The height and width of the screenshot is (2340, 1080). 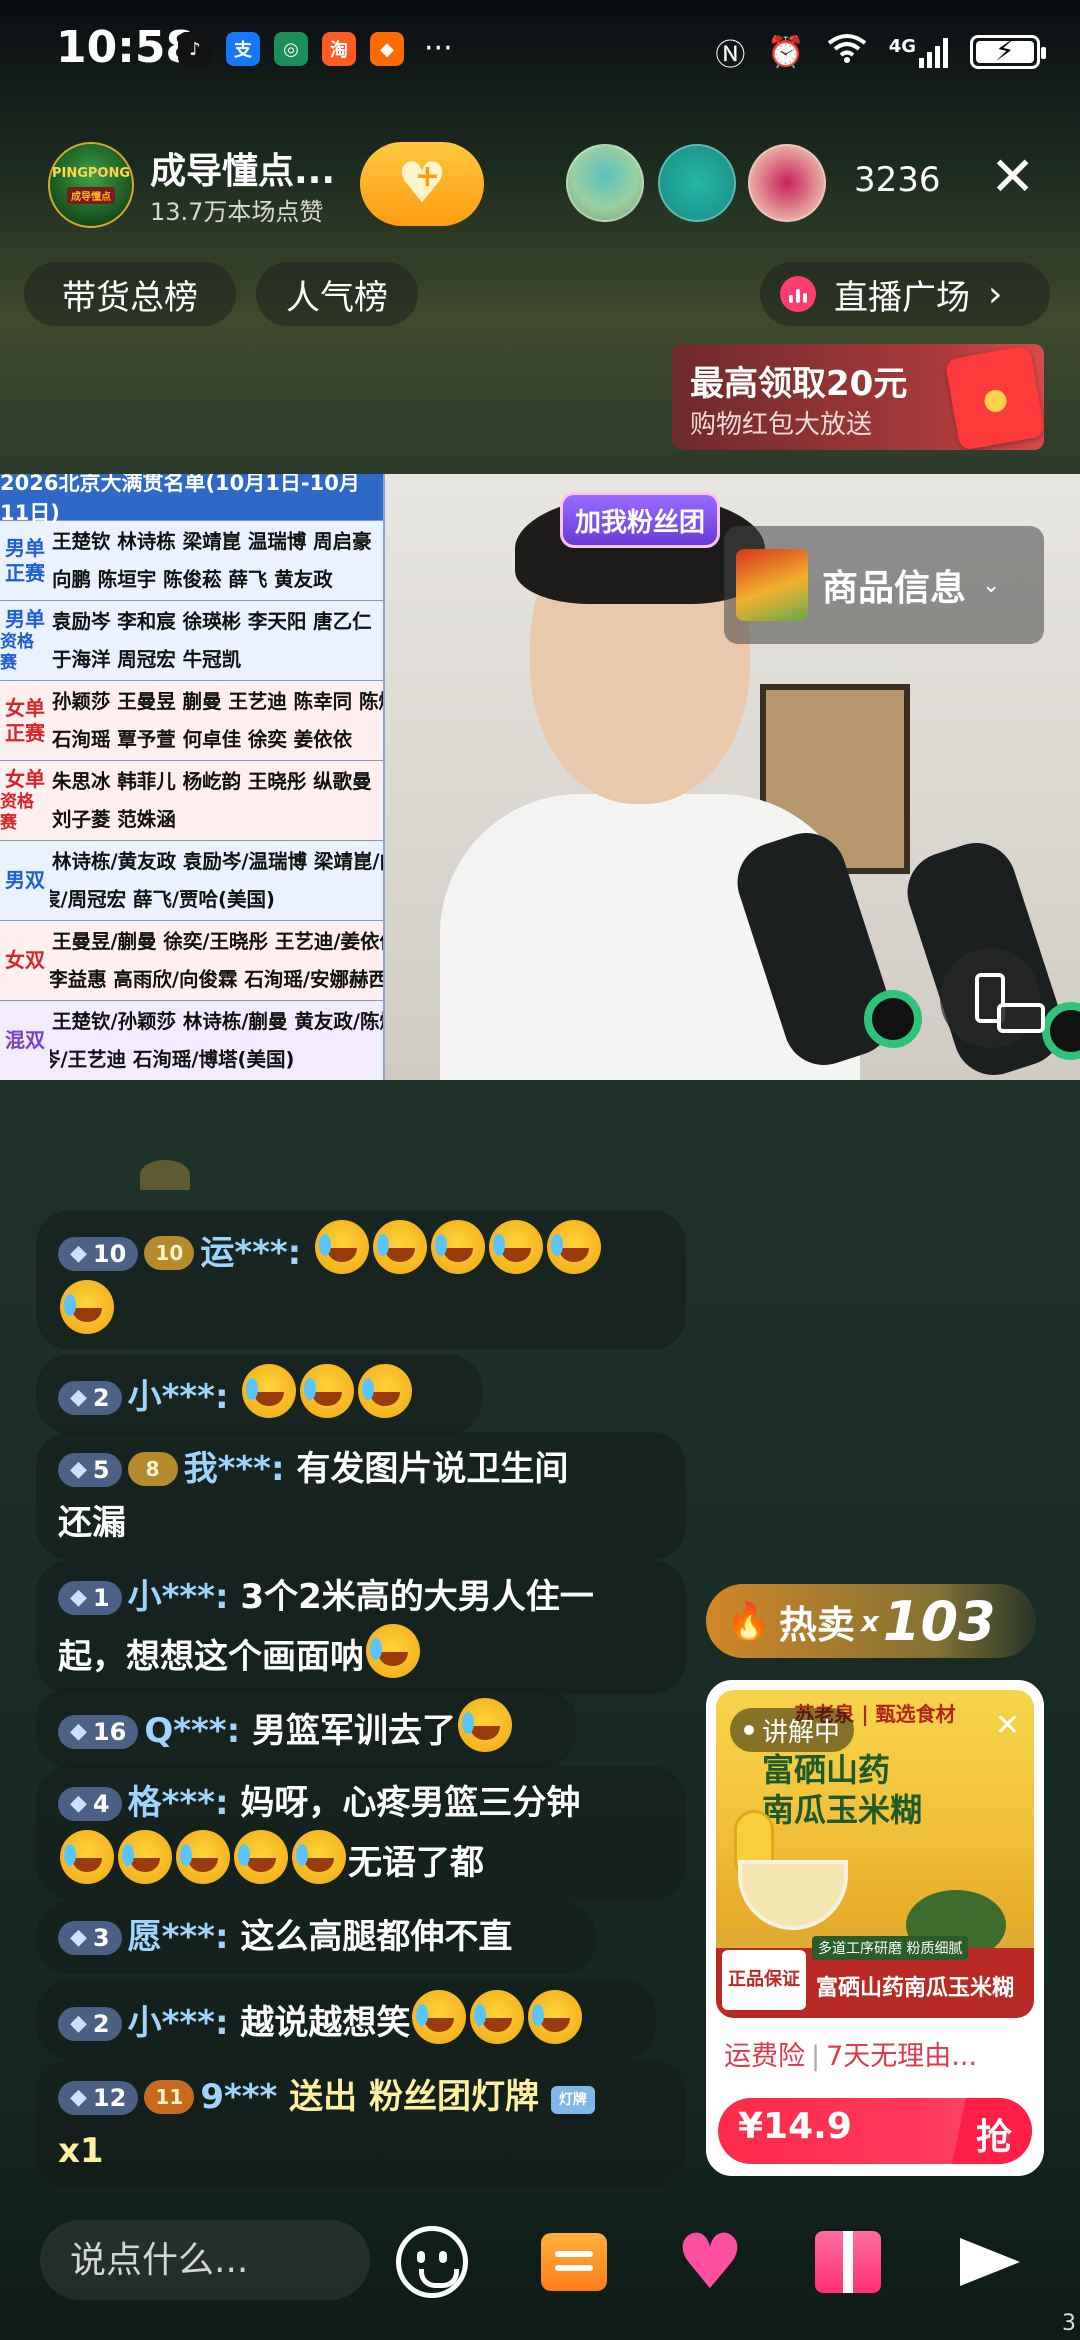 I want to click on like-button: ♥, so click(x=710, y=2262).